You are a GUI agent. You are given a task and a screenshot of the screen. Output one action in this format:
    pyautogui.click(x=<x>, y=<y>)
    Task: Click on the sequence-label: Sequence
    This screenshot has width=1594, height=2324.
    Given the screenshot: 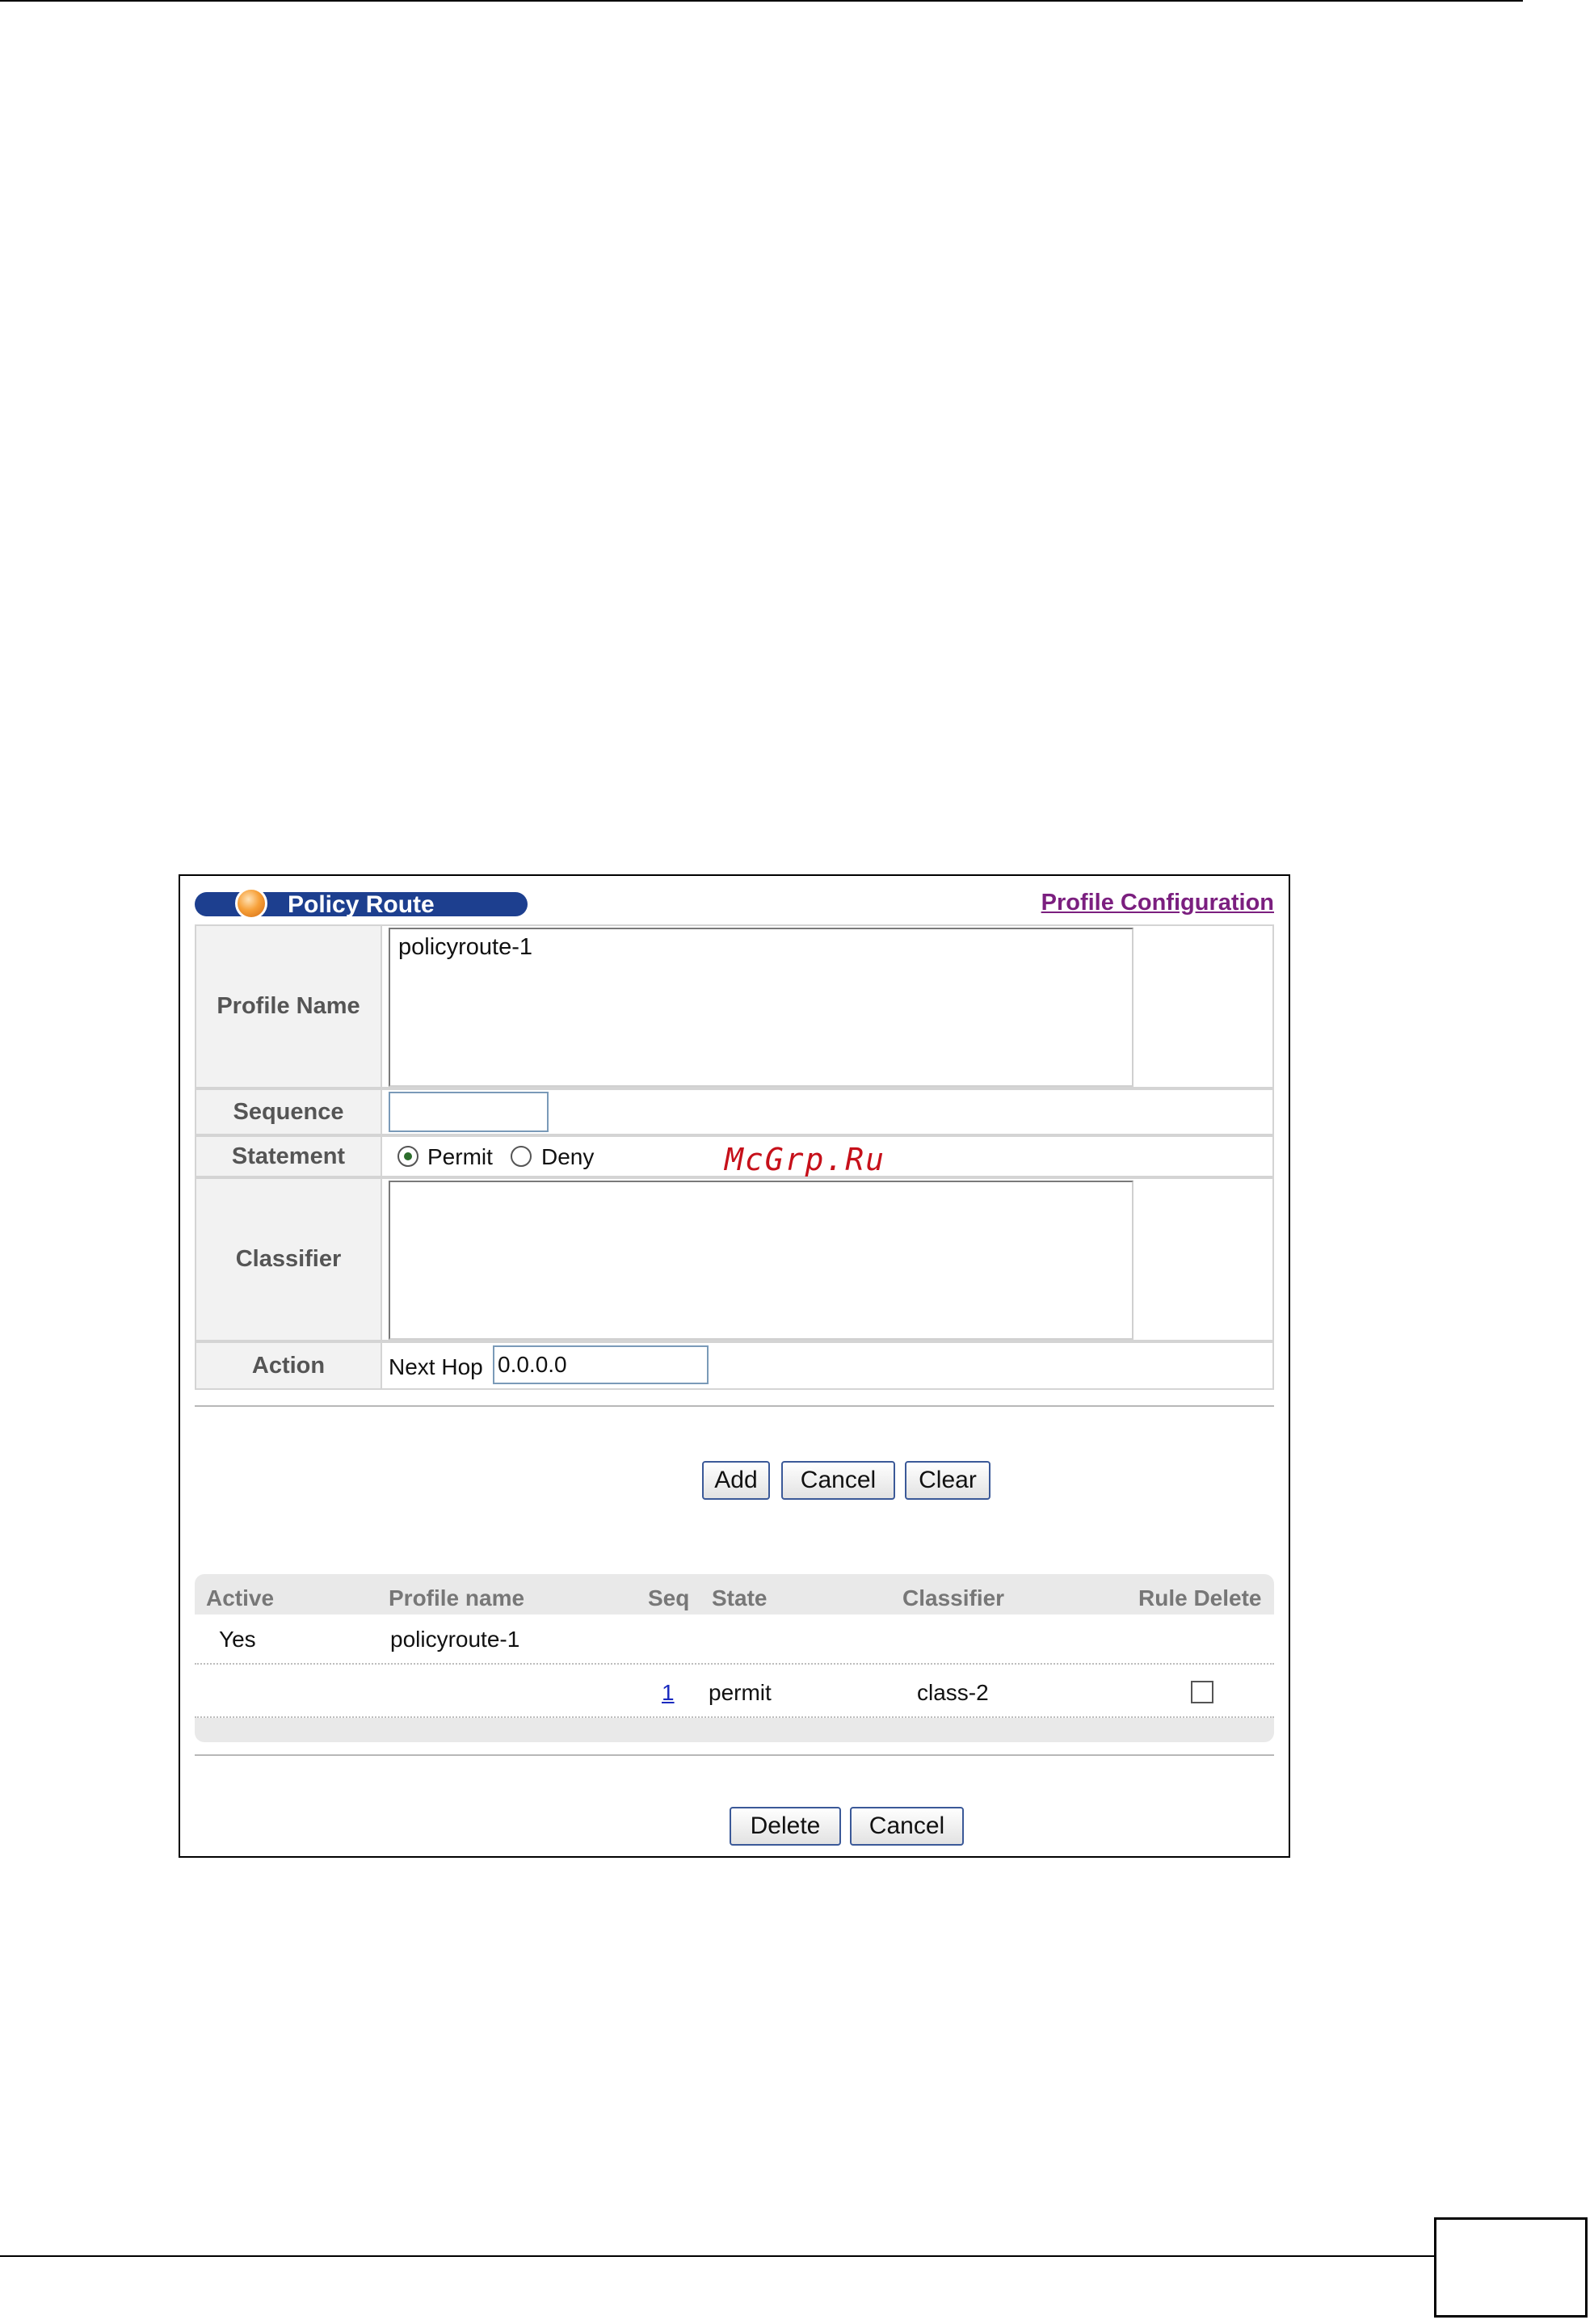 What is the action you would take?
    pyautogui.click(x=289, y=1112)
    